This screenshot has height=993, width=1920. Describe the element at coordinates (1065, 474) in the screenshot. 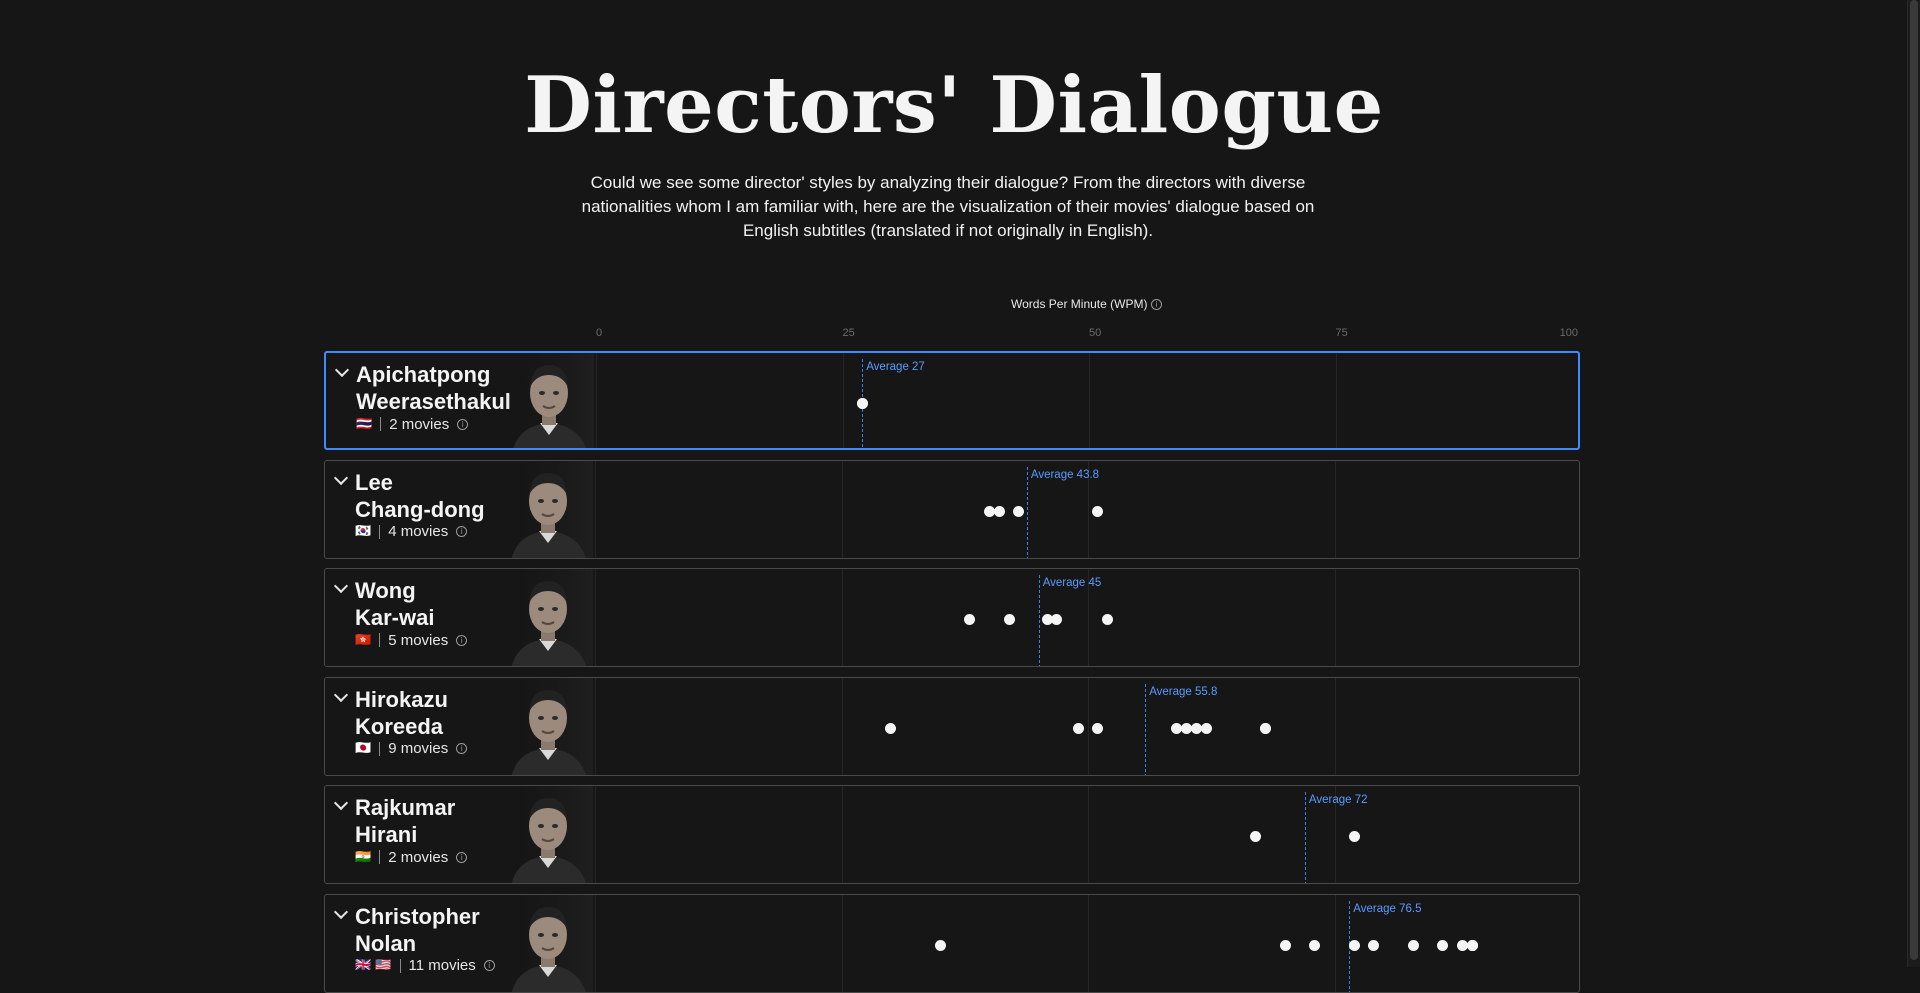

I see `average-label: Average 43.8` at that location.